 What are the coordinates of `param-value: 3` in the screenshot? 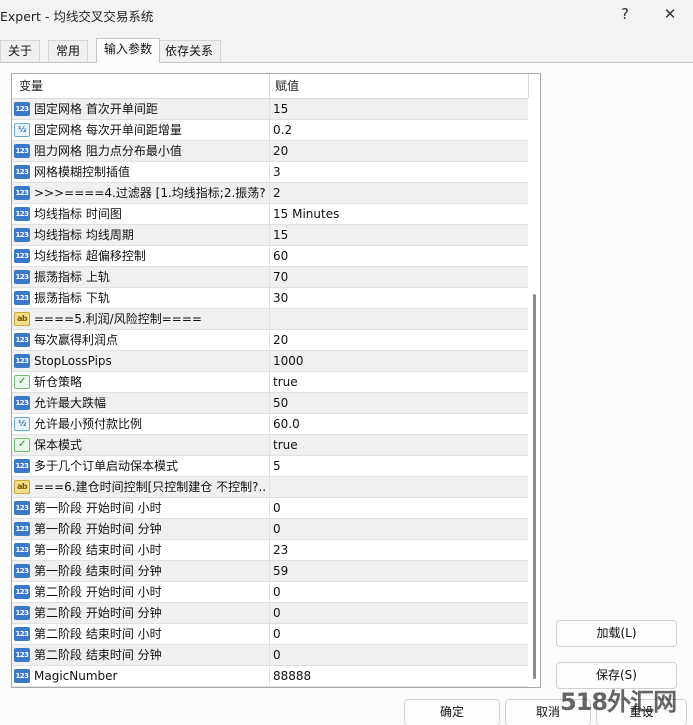 It's located at (398, 172).